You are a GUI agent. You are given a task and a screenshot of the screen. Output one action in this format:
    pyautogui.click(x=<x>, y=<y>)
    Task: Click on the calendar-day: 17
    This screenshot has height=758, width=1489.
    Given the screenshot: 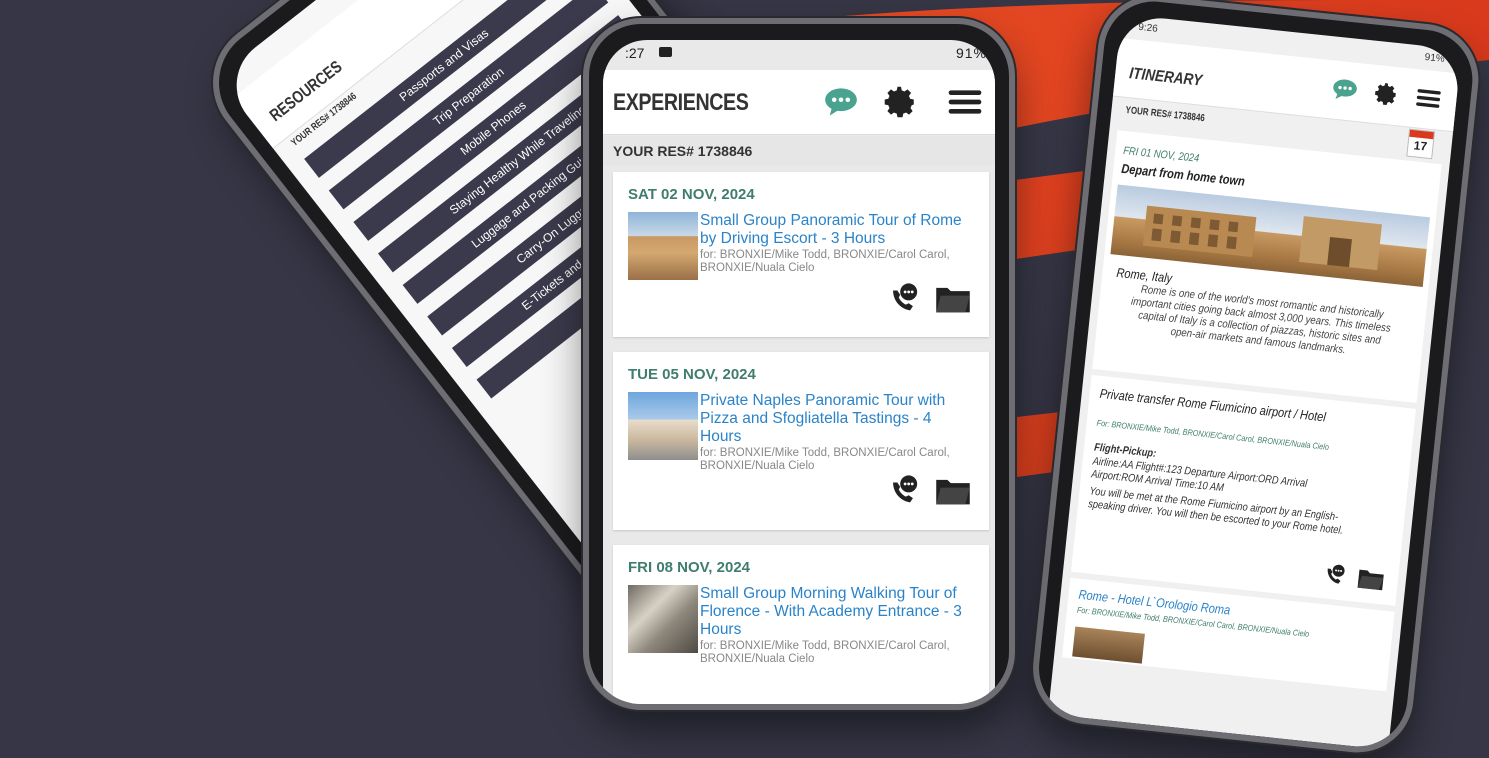 What is the action you would take?
    pyautogui.click(x=1420, y=146)
    